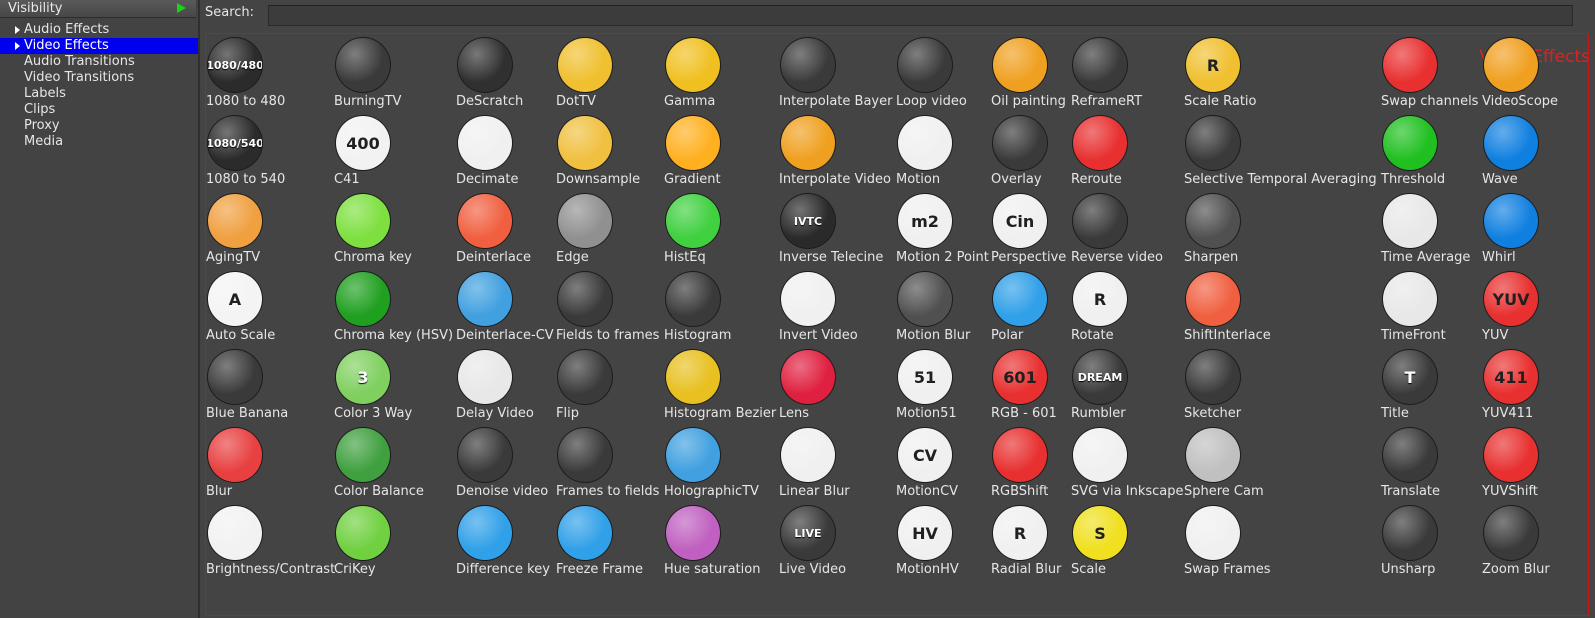  What do you see at coordinates (693, 143) in the screenshot?
I see `gradient-icon` at bounding box center [693, 143].